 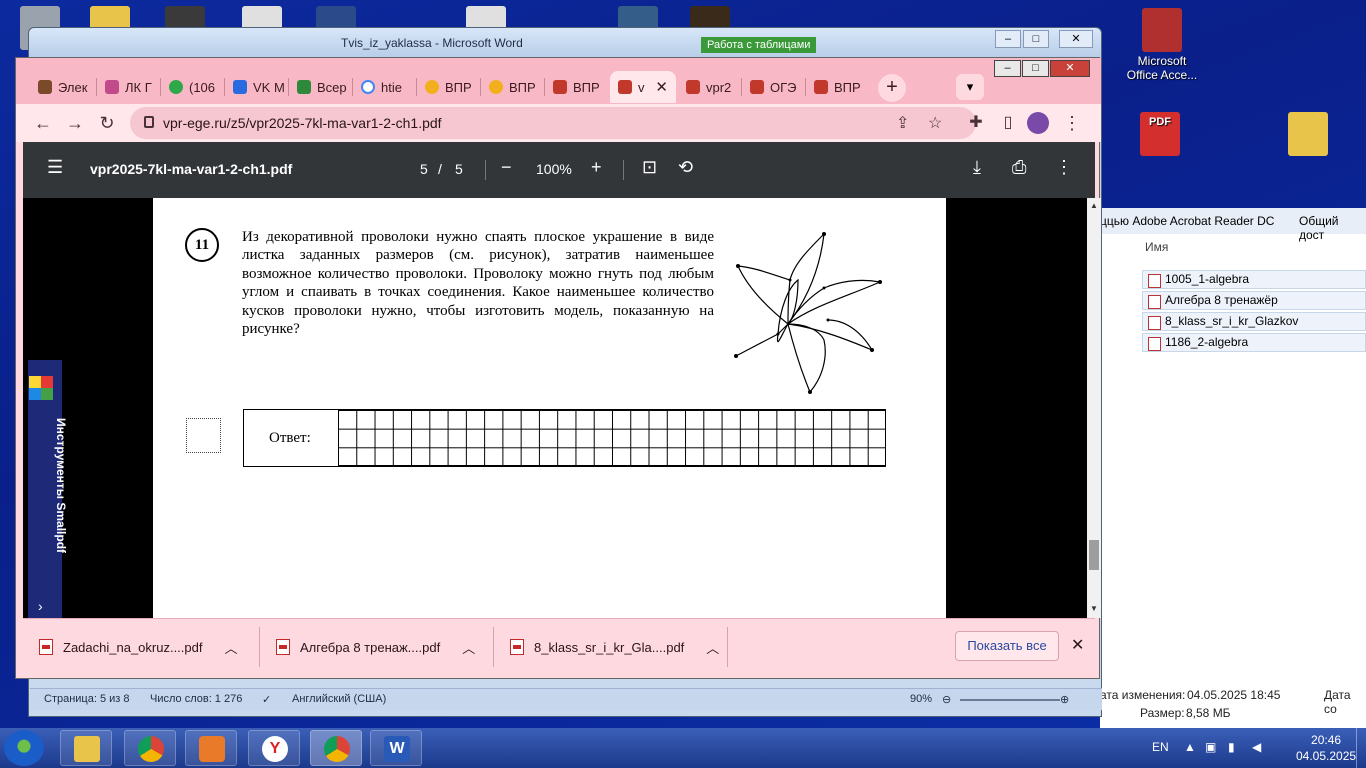 What do you see at coordinates (150, 748) in the screenshot?
I see `taskbar-chrome` at bounding box center [150, 748].